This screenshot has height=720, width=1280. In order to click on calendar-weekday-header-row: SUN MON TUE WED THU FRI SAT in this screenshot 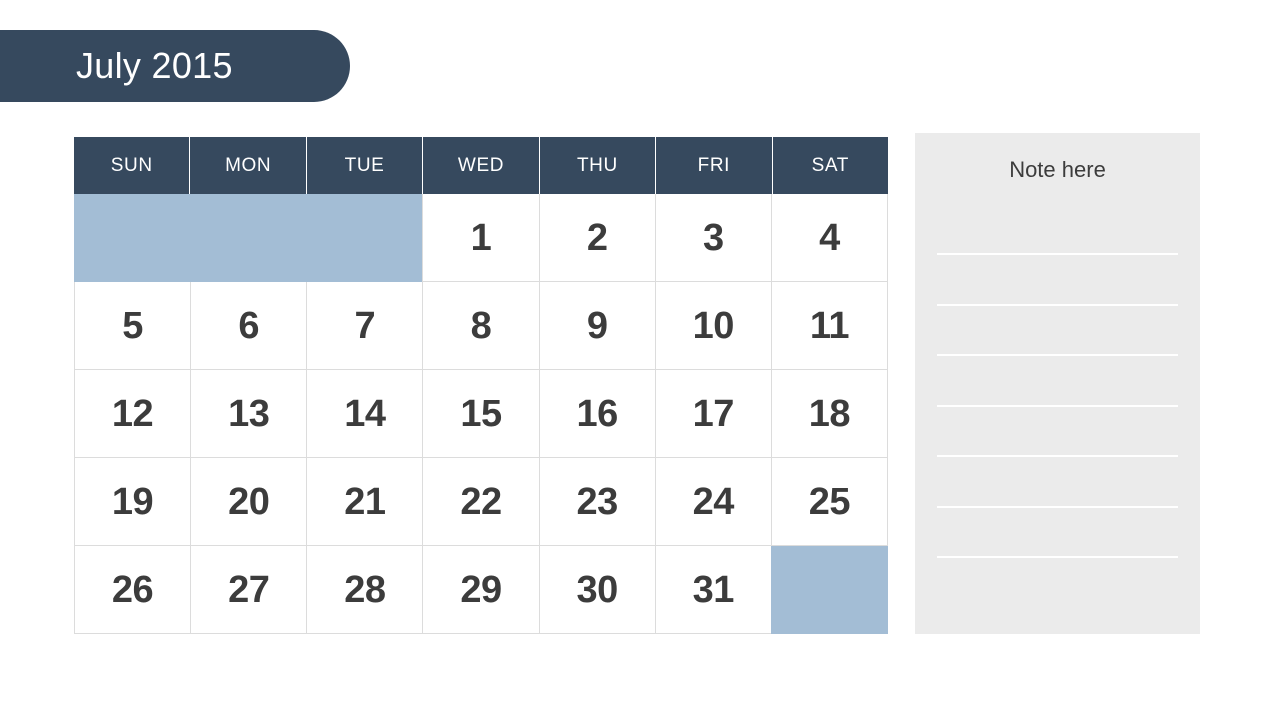, I will do `click(481, 165)`.